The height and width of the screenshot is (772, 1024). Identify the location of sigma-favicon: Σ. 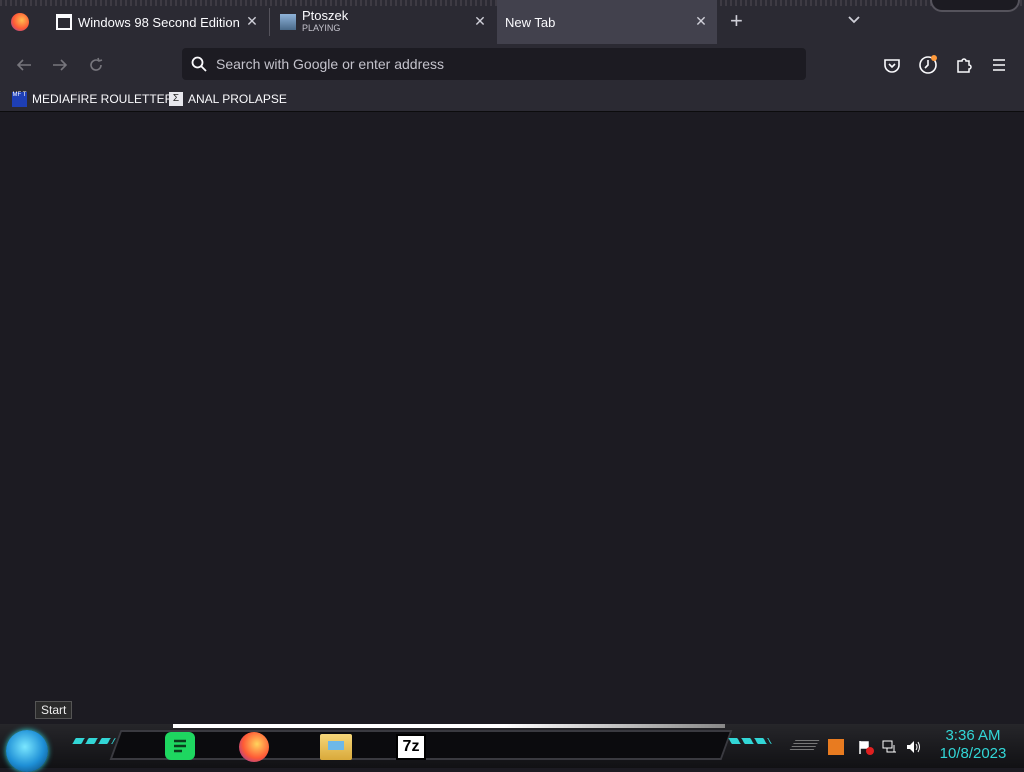
(176, 99).